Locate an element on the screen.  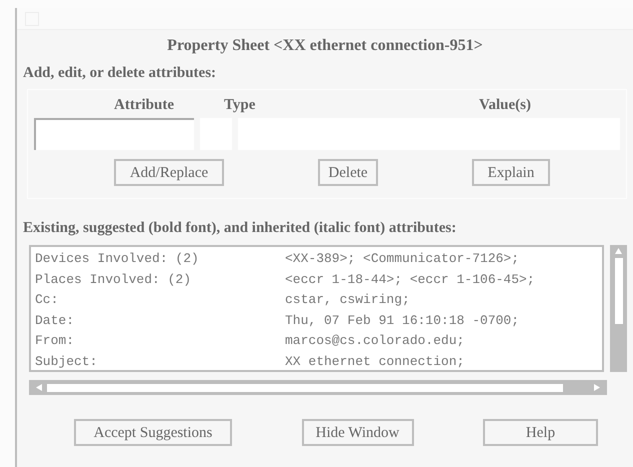
scroll-up-icon is located at coordinates (619, 251).